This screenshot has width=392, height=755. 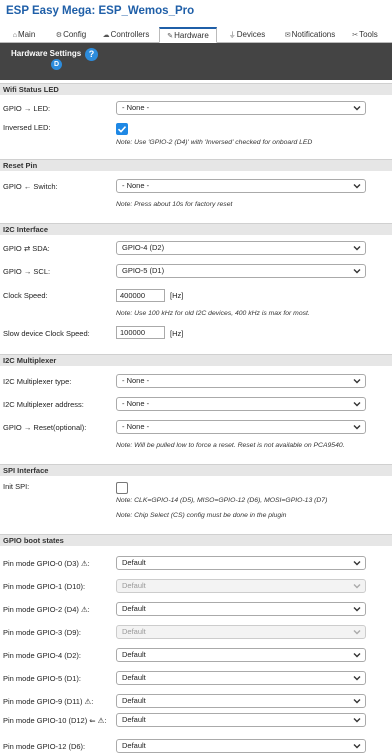 What do you see at coordinates (174, 204) in the screenshot?
I see `reset-note: Note: Press about 10s for factory reset` at bounding box center [174, 204].